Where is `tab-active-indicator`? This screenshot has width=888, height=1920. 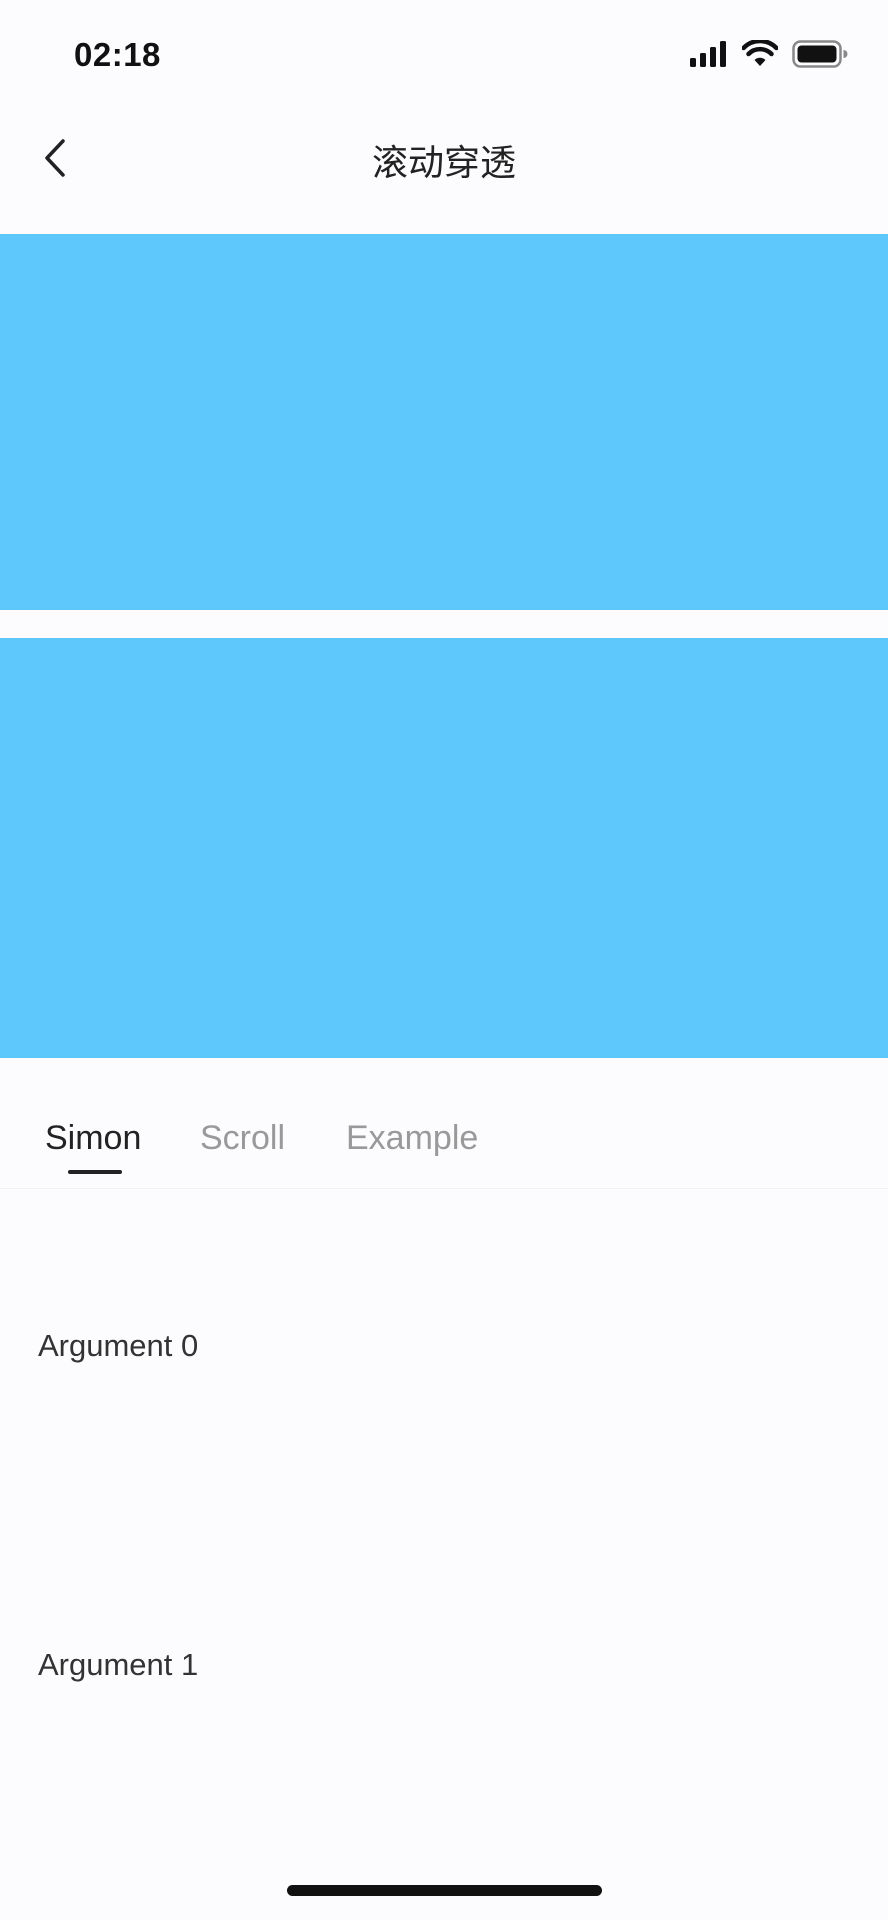 tab-active-indicator is located at coordinates (95, 1172).